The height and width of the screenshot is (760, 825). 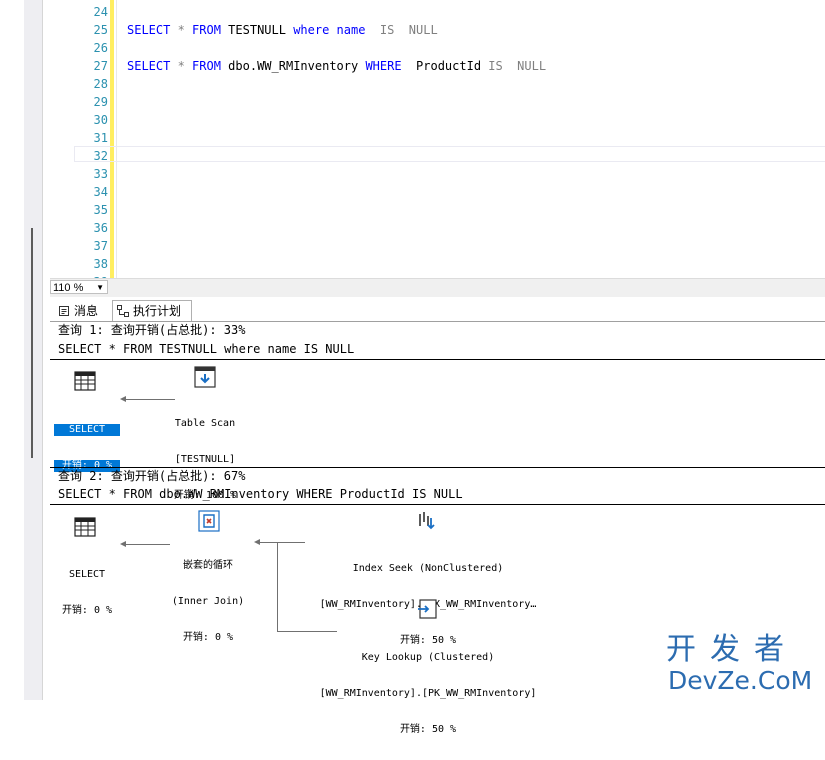 I want to click on tab-execution-plan: 执行计划, so click(x=152, y=310).